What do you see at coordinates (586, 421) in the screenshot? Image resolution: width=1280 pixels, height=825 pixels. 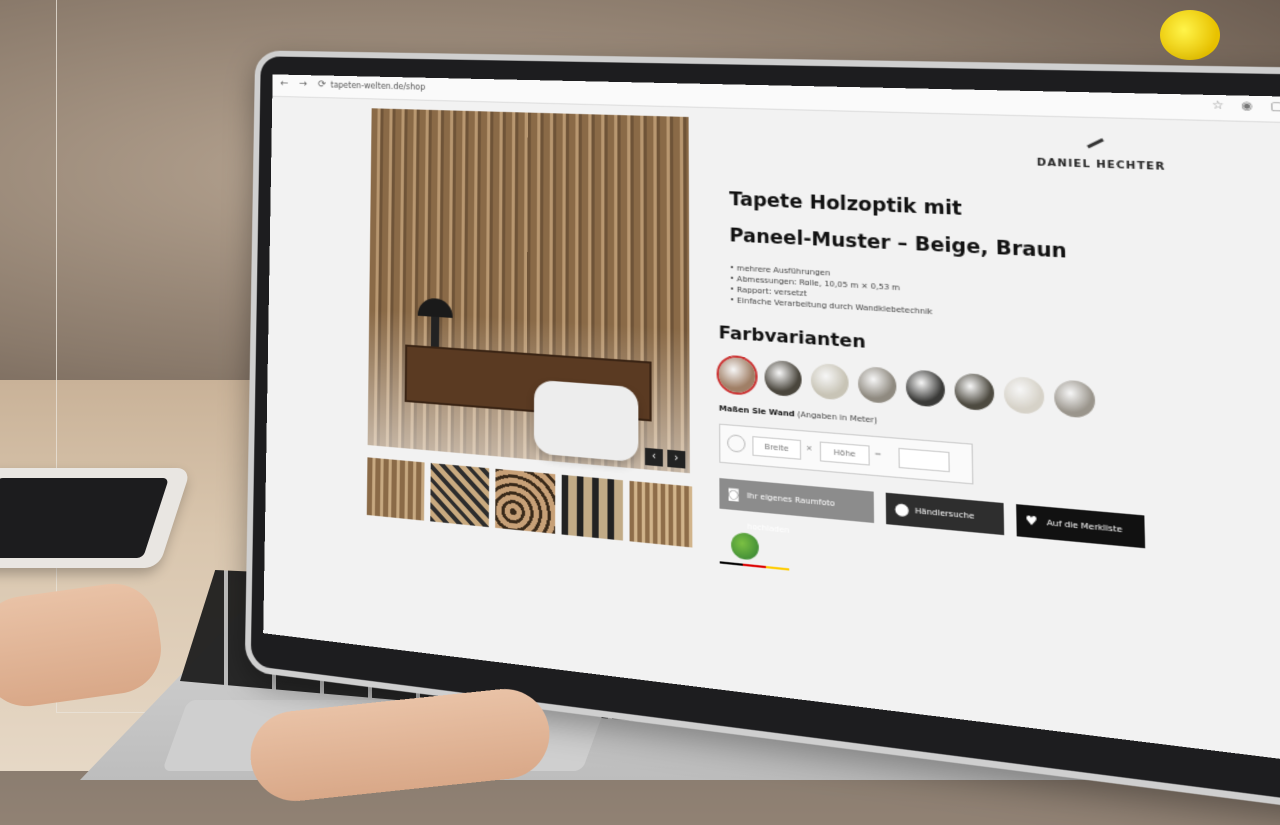 I see `armchair` at bounding box center [586, 421].